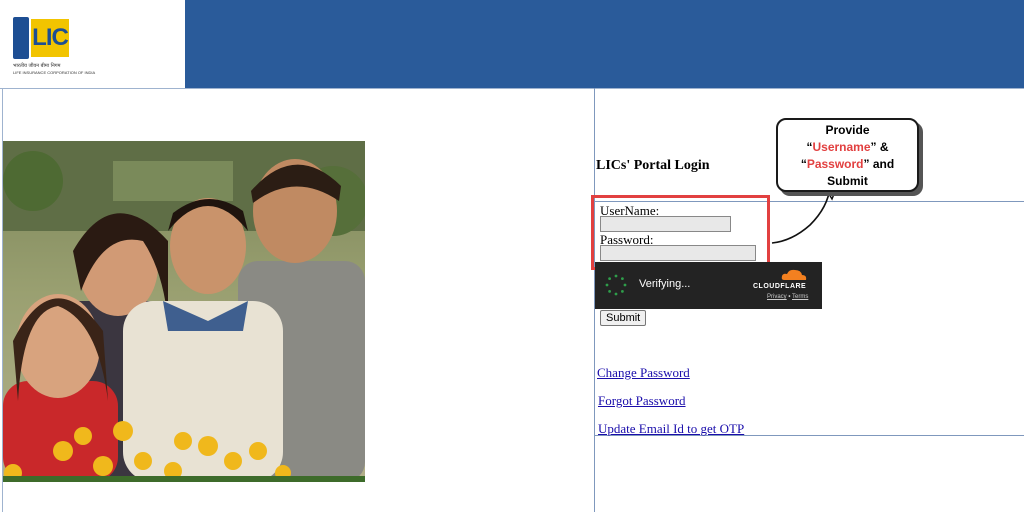 The image size is (1024, 512). I want to click on callout-arrow, so click(804, 215).